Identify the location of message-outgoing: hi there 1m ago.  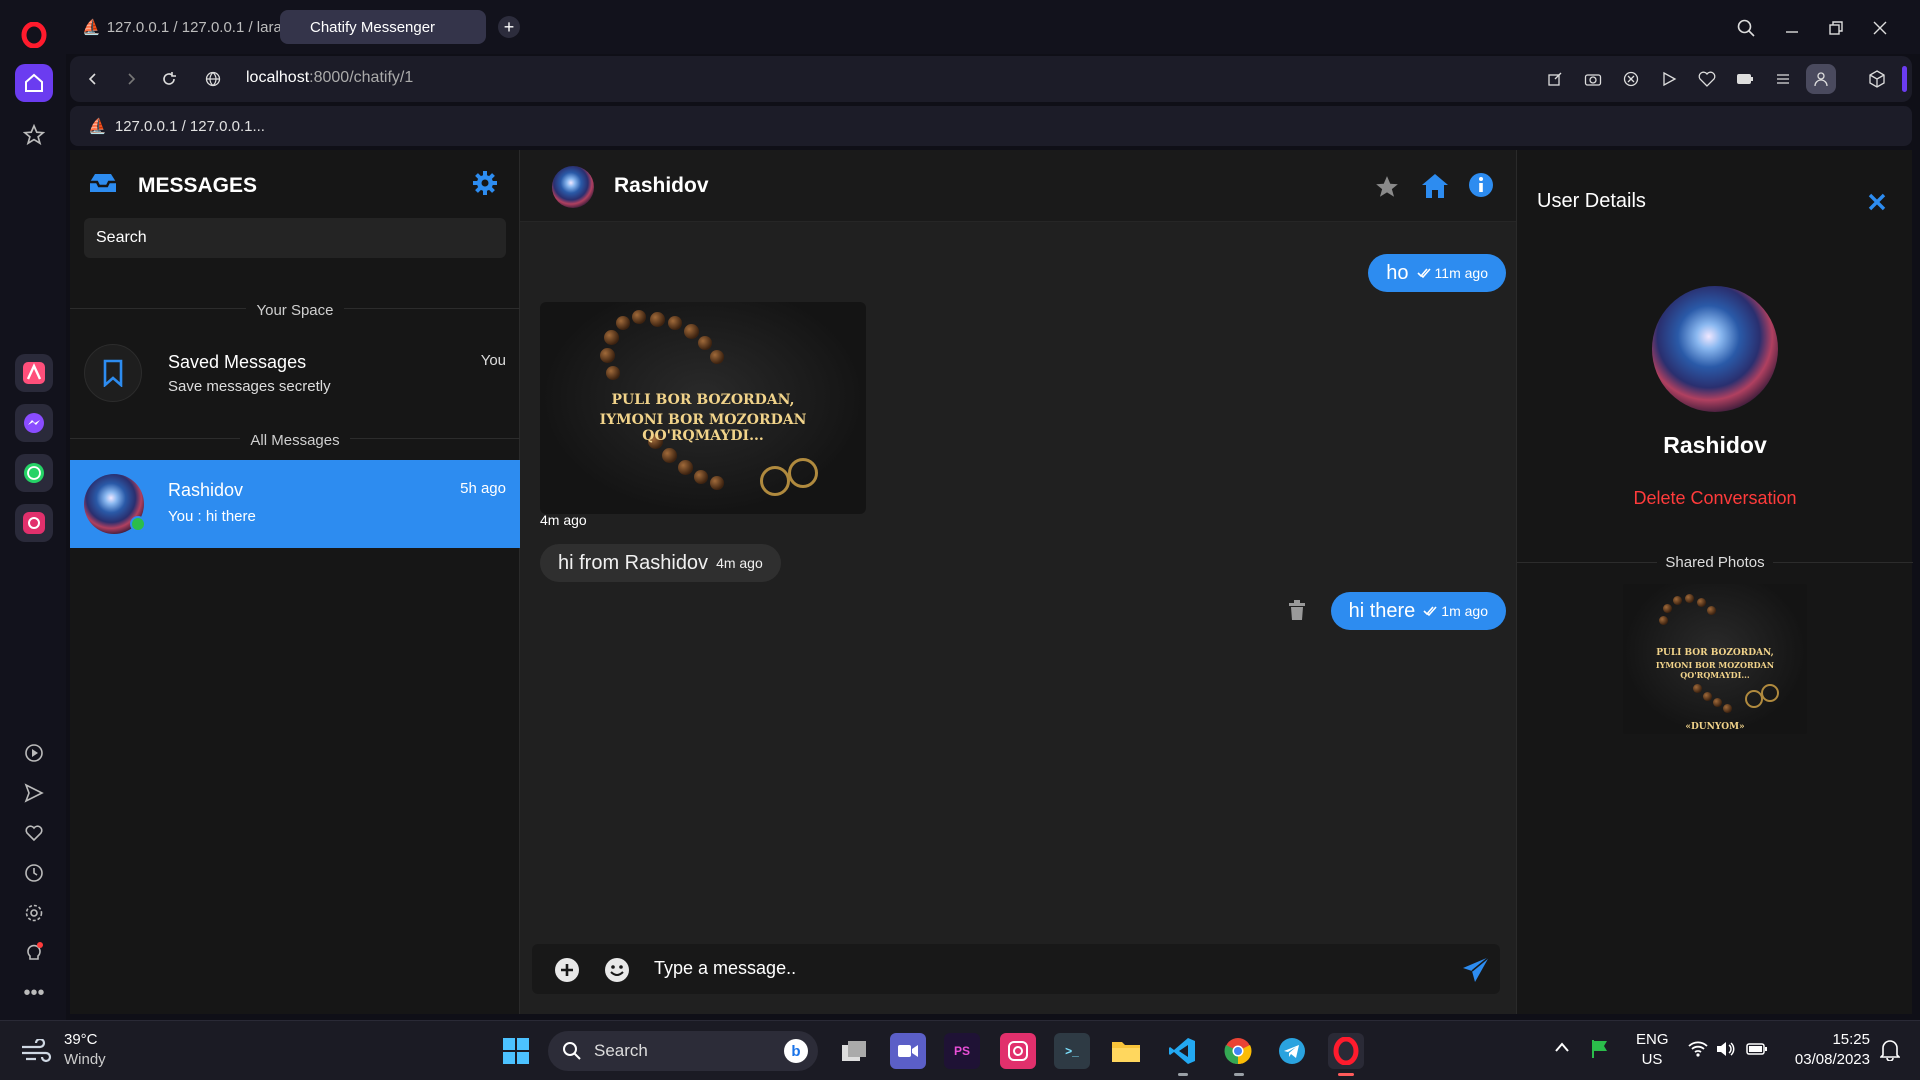
(1418, 611).